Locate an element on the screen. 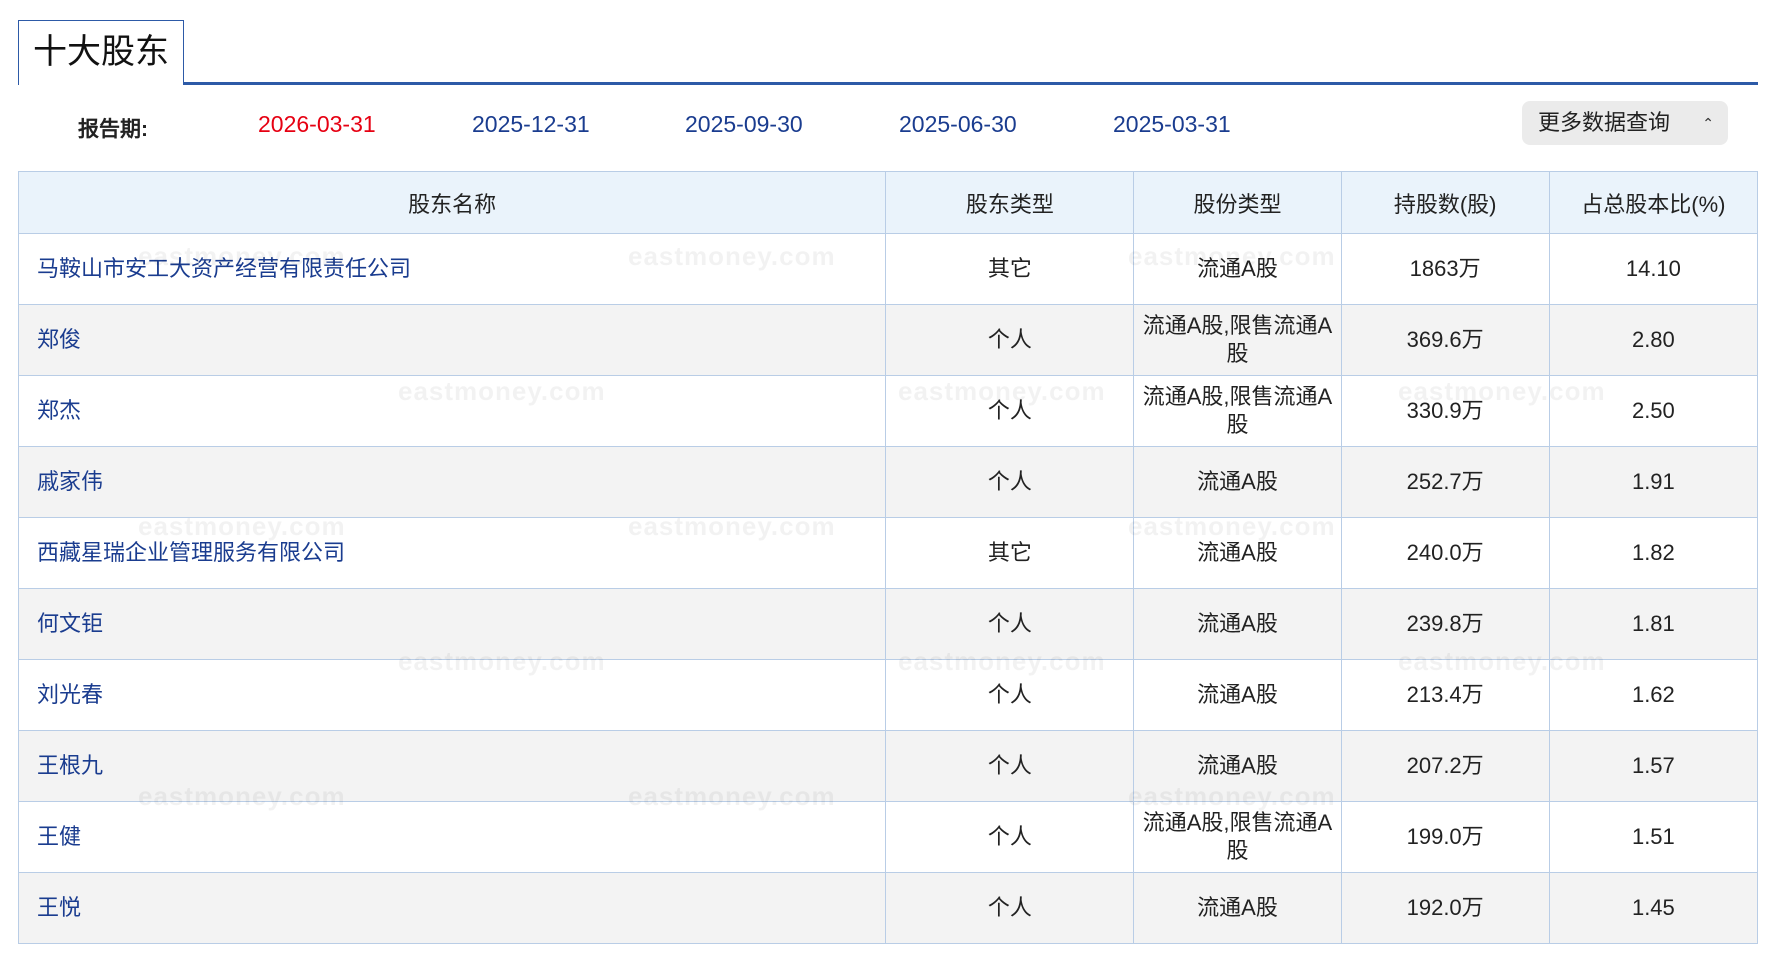 Image resolution: width=1782 pixels, height=960 pixels. shares-held: 330.9万 is located at coordinates (1445, 411).